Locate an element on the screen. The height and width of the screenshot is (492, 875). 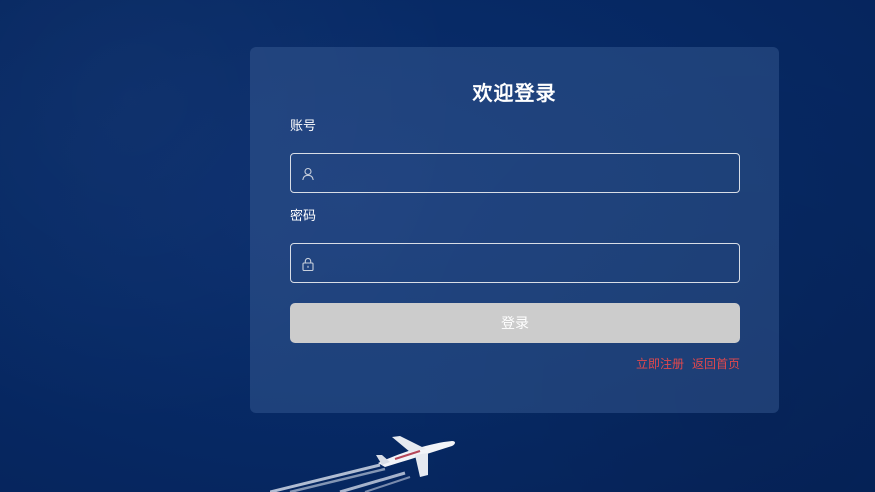
user-icon is located at coordinates (308, 173).